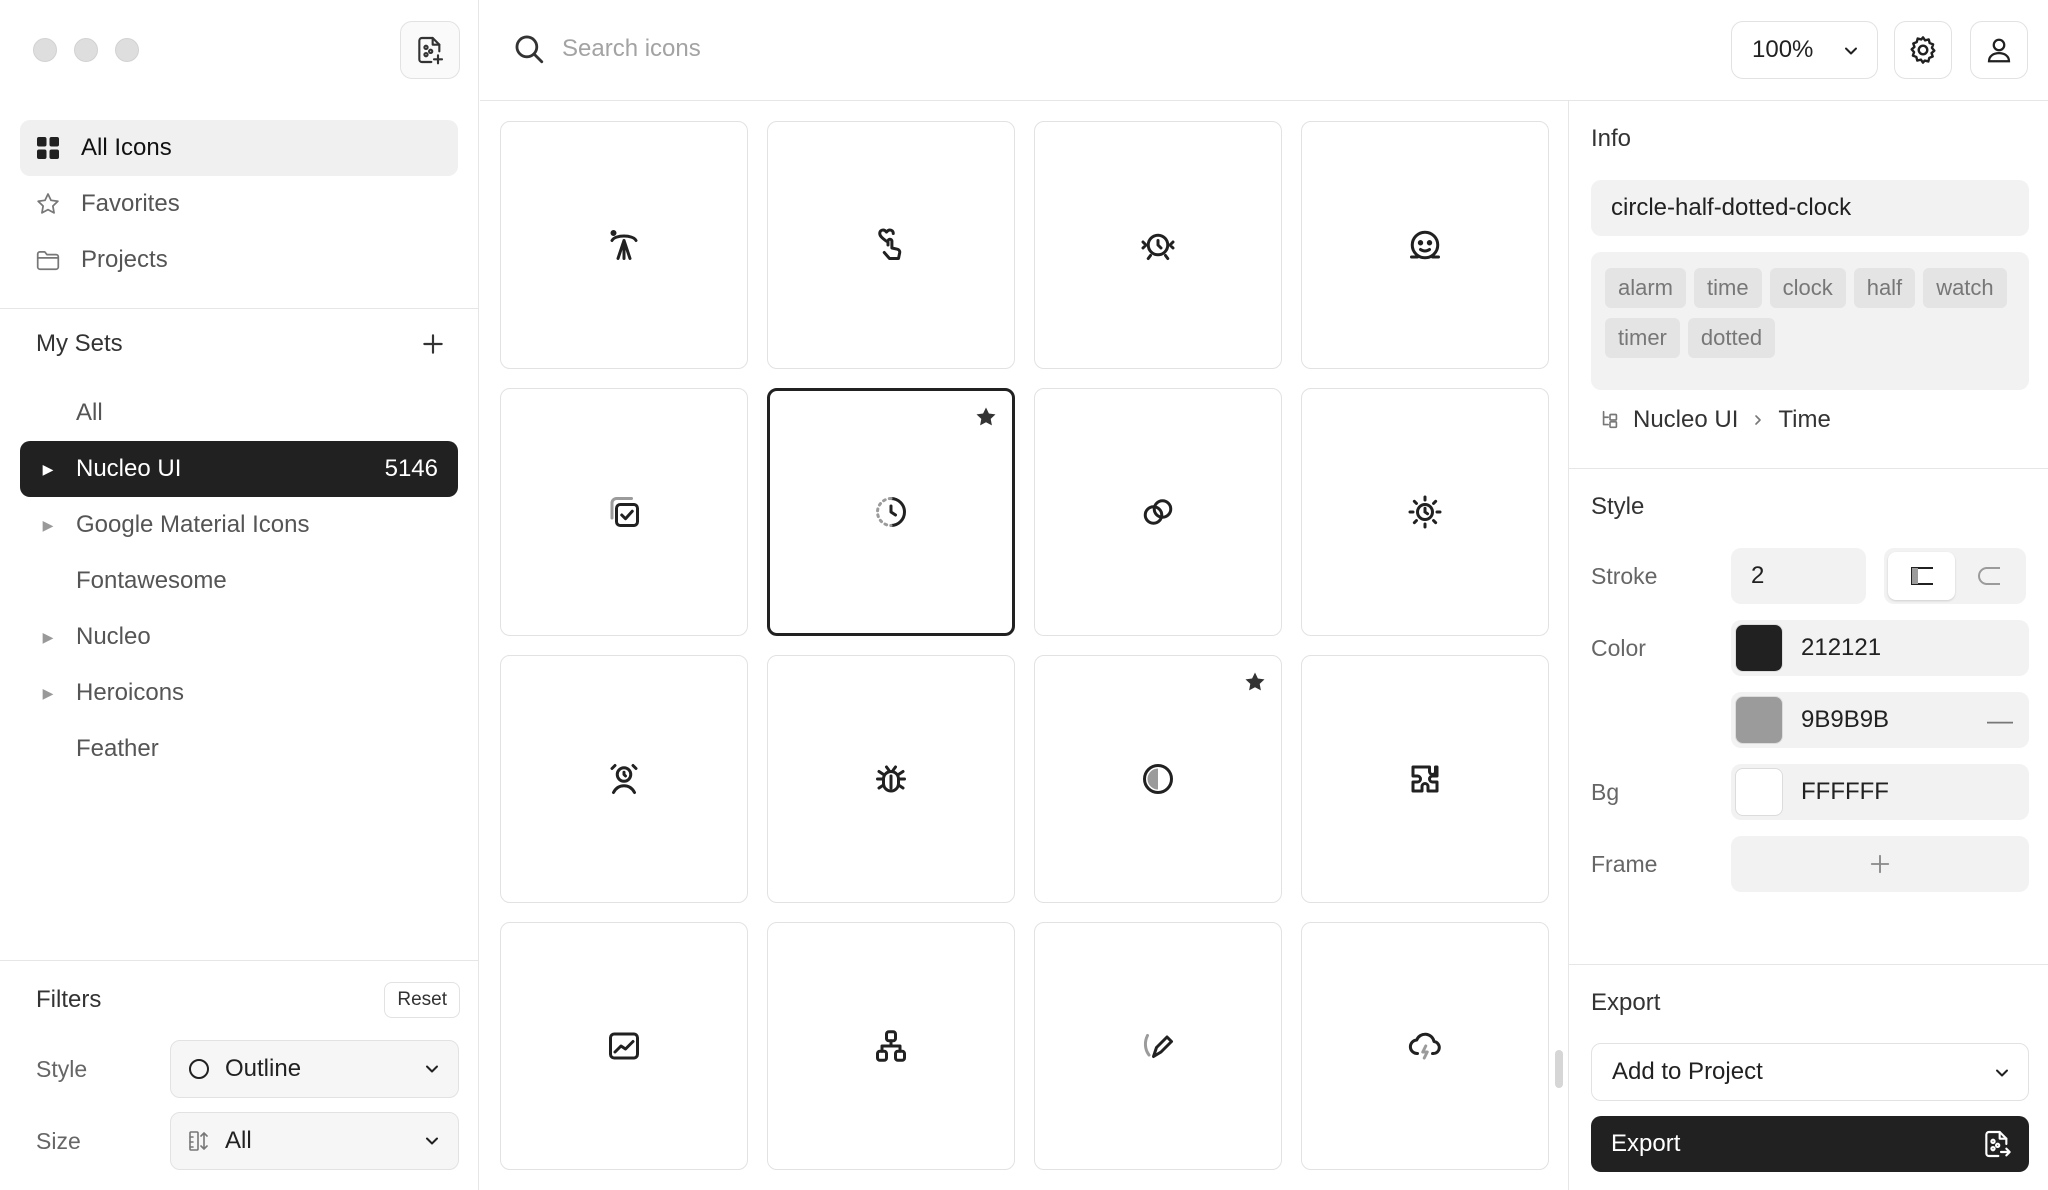 This screenshot has height=1190, width=2048. Describe the element at coordinates (1845, 720) in the screenshot. I see `secondary-color-value: 9B9B9B` at that location.